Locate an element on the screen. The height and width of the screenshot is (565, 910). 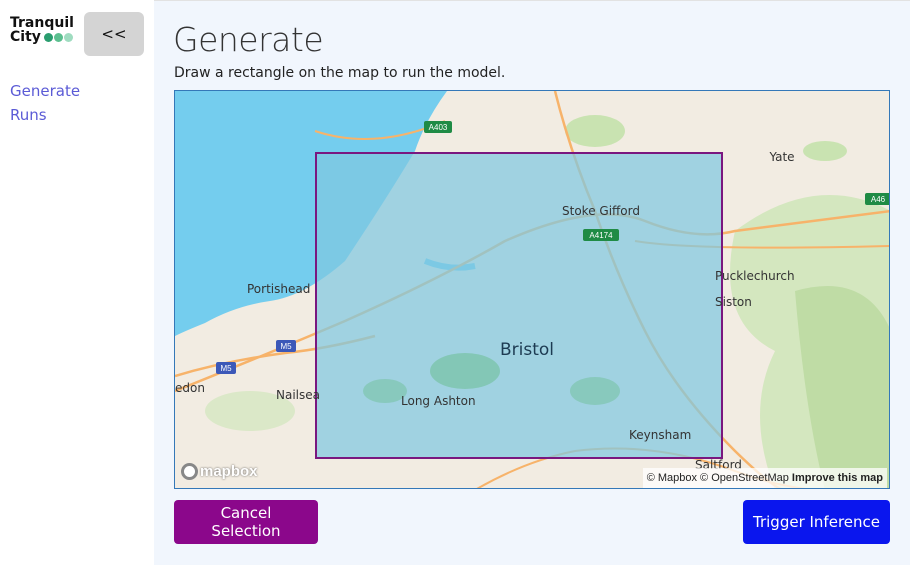
mapbox-ring-icon is located at coordinates (189, 471).